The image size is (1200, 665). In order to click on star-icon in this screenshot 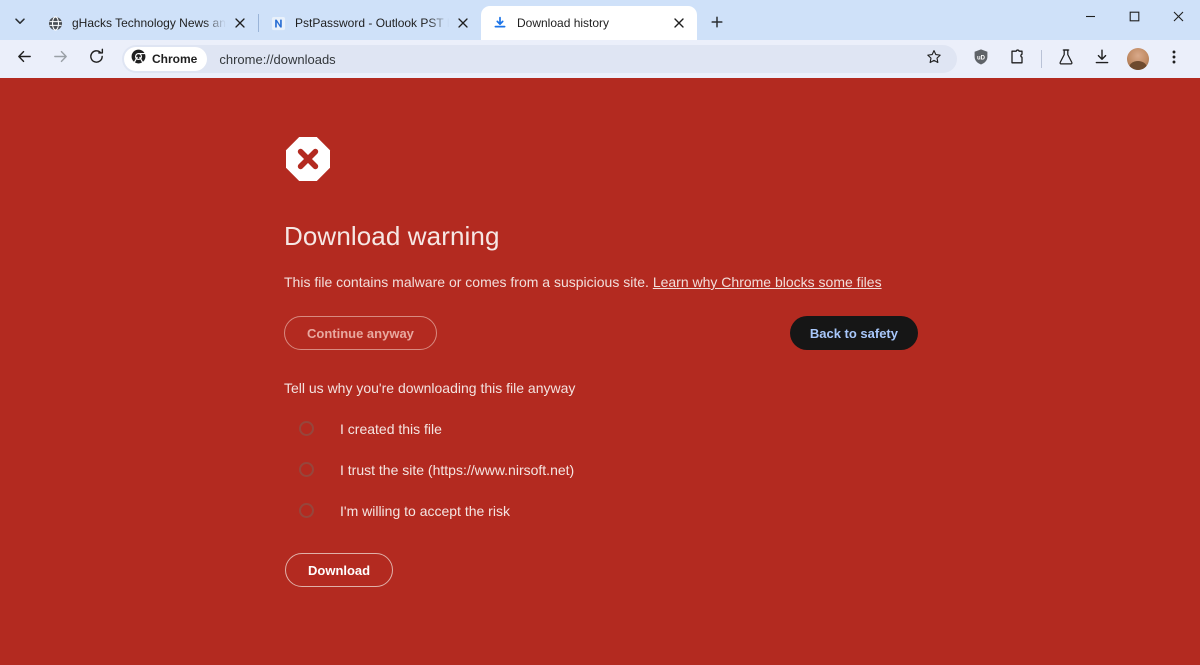, I will do `click(934, 59)`.